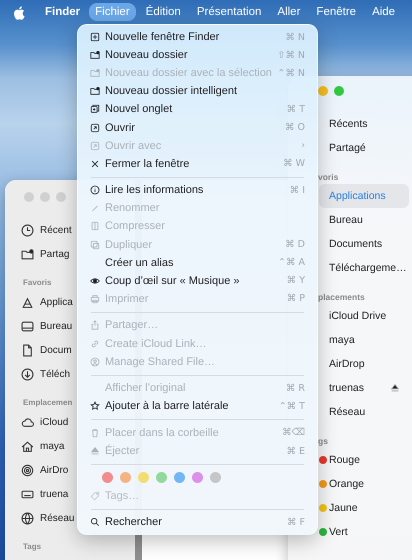  I want to click on menu-item: Nouvel onglet ⌘ T, so click(197, 109).